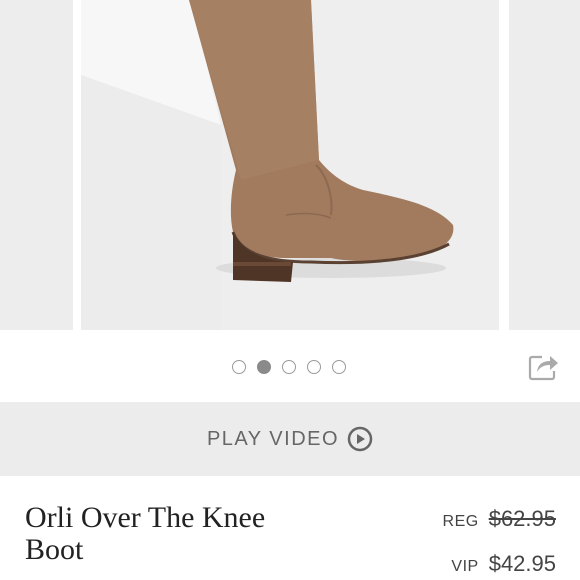 The width and height of the screenshot is (580, 580). What do you see at coordinates (460, 521) in the screenshot?
I see `regular-price-label: REG` at bounding box center [460, 521].